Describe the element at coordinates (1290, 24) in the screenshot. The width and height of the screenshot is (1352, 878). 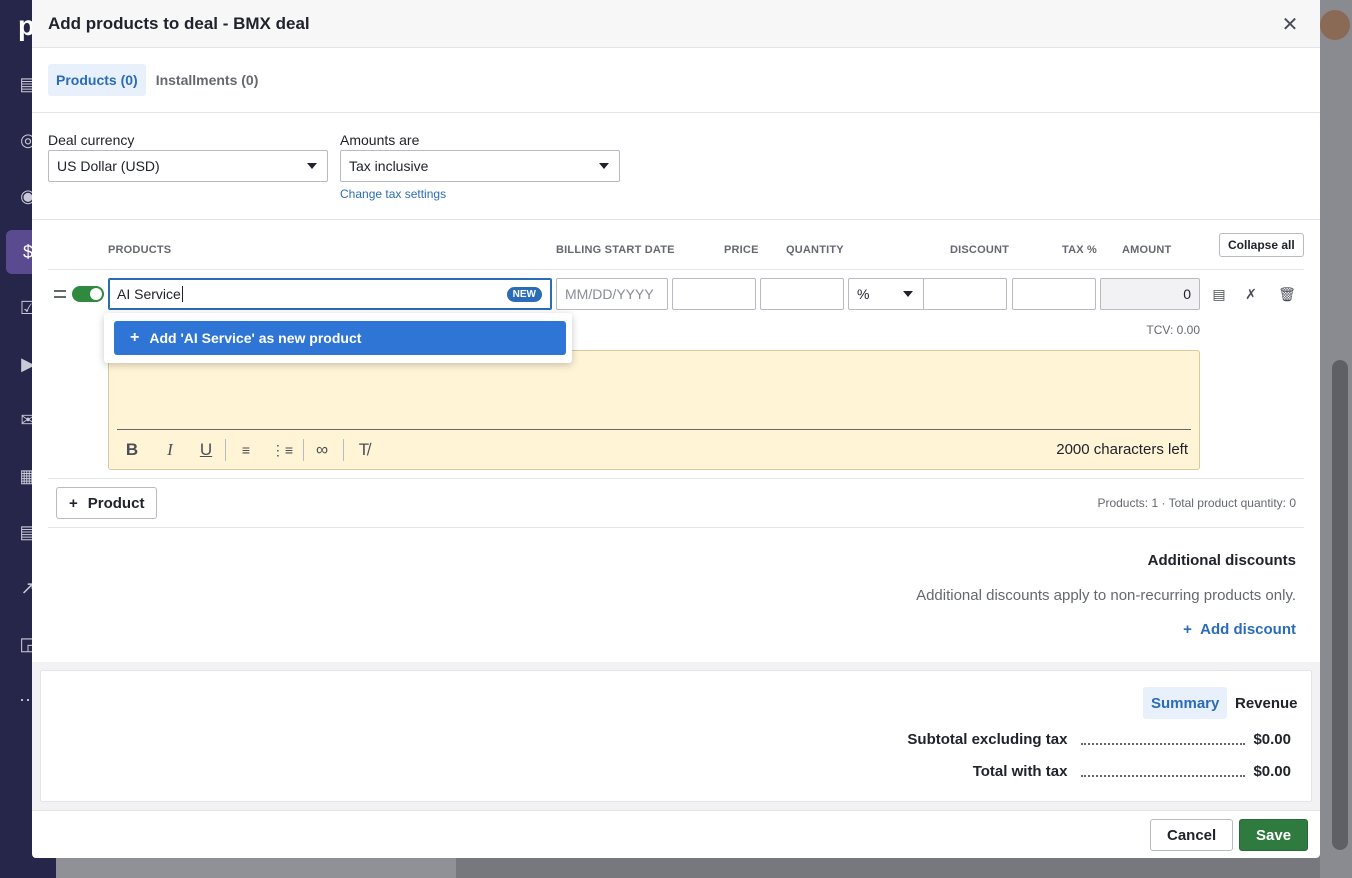
I see `close-icon: ✕` at that location.